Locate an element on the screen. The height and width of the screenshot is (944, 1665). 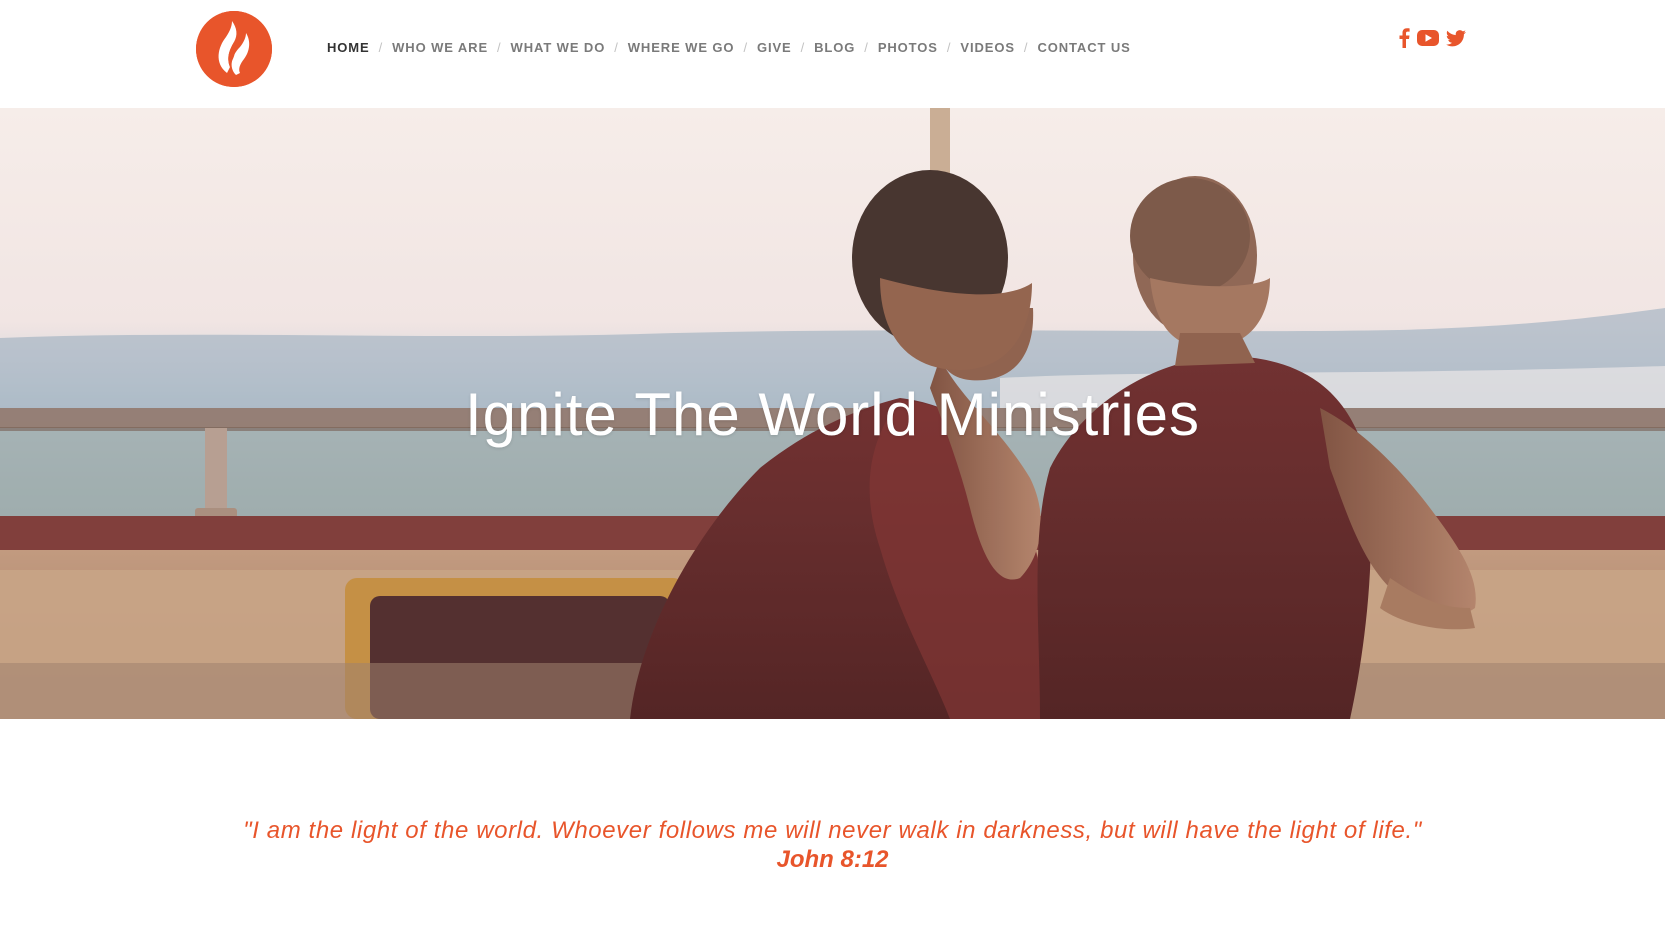
nav-item-blog: BLOG is located at coordinates (834, 47).